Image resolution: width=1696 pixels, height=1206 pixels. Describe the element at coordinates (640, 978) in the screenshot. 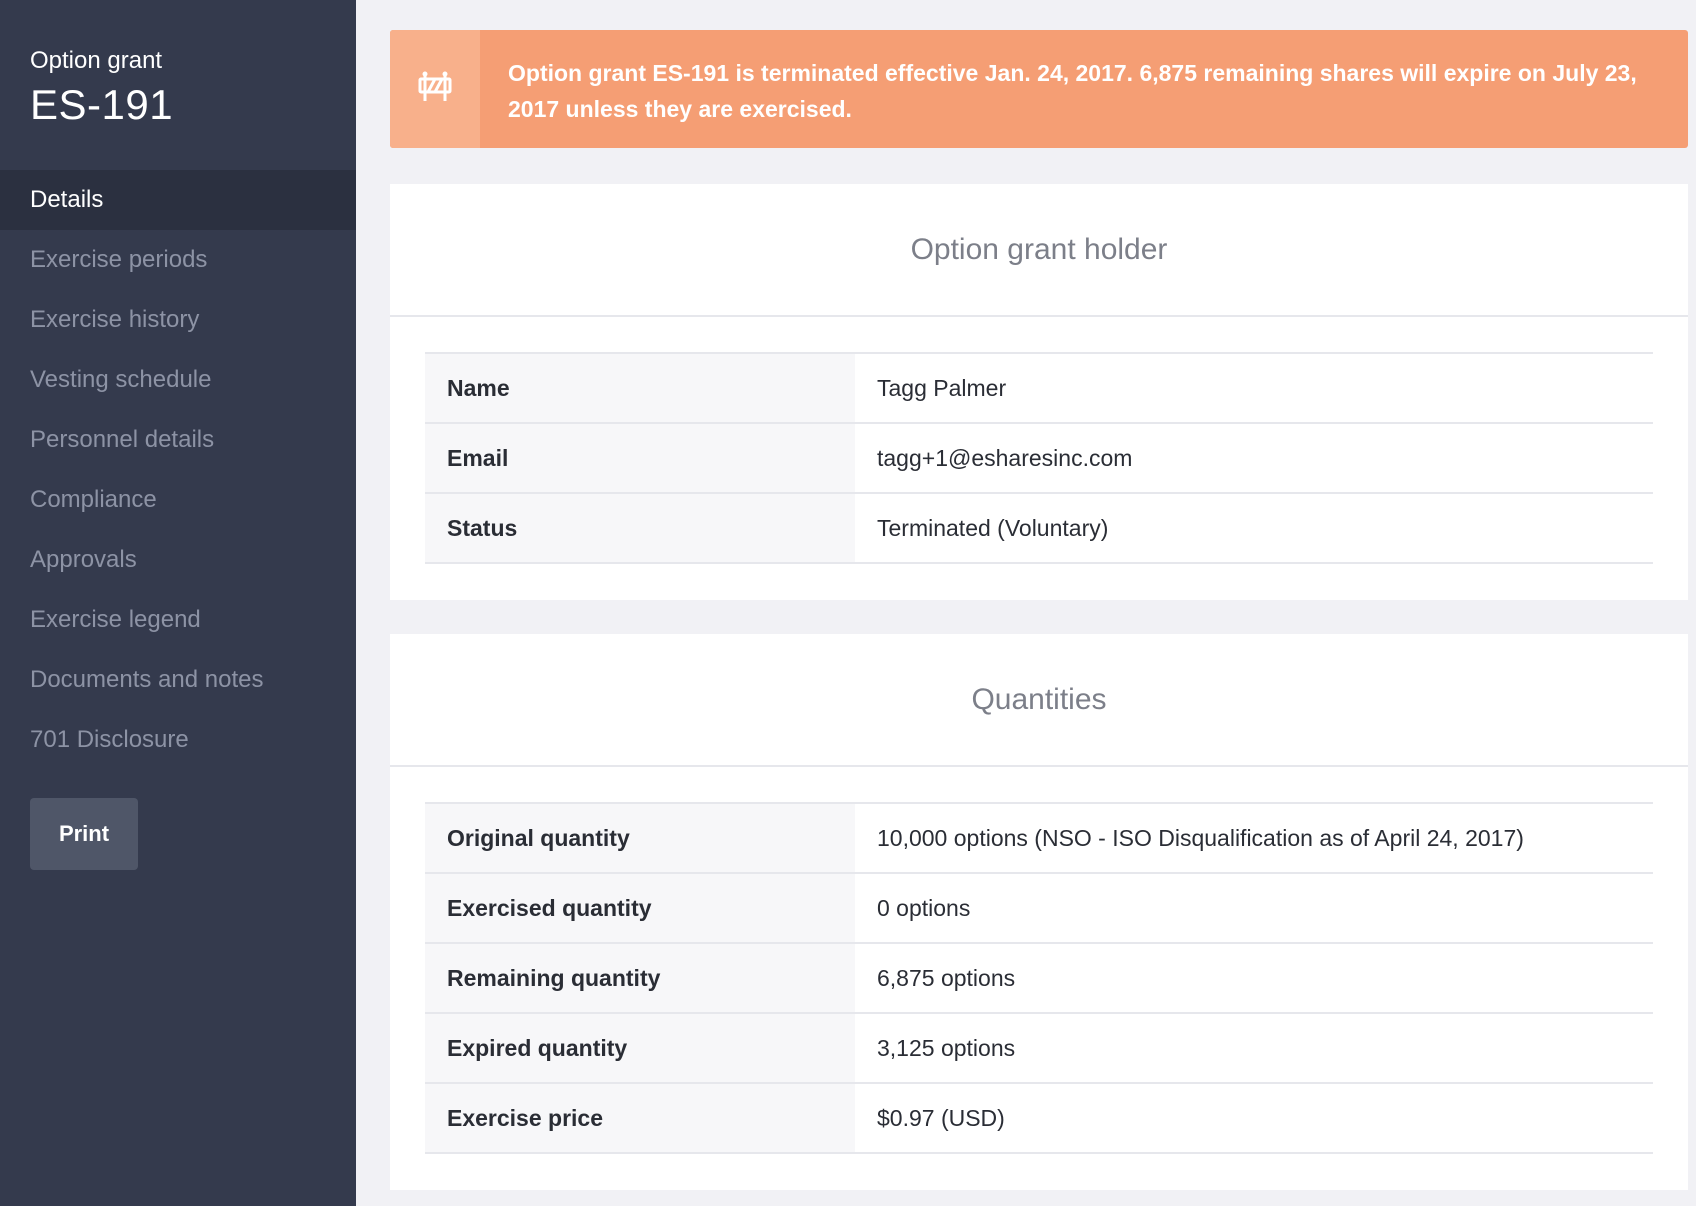

I see `row-key: Remaining quantity` at that location.